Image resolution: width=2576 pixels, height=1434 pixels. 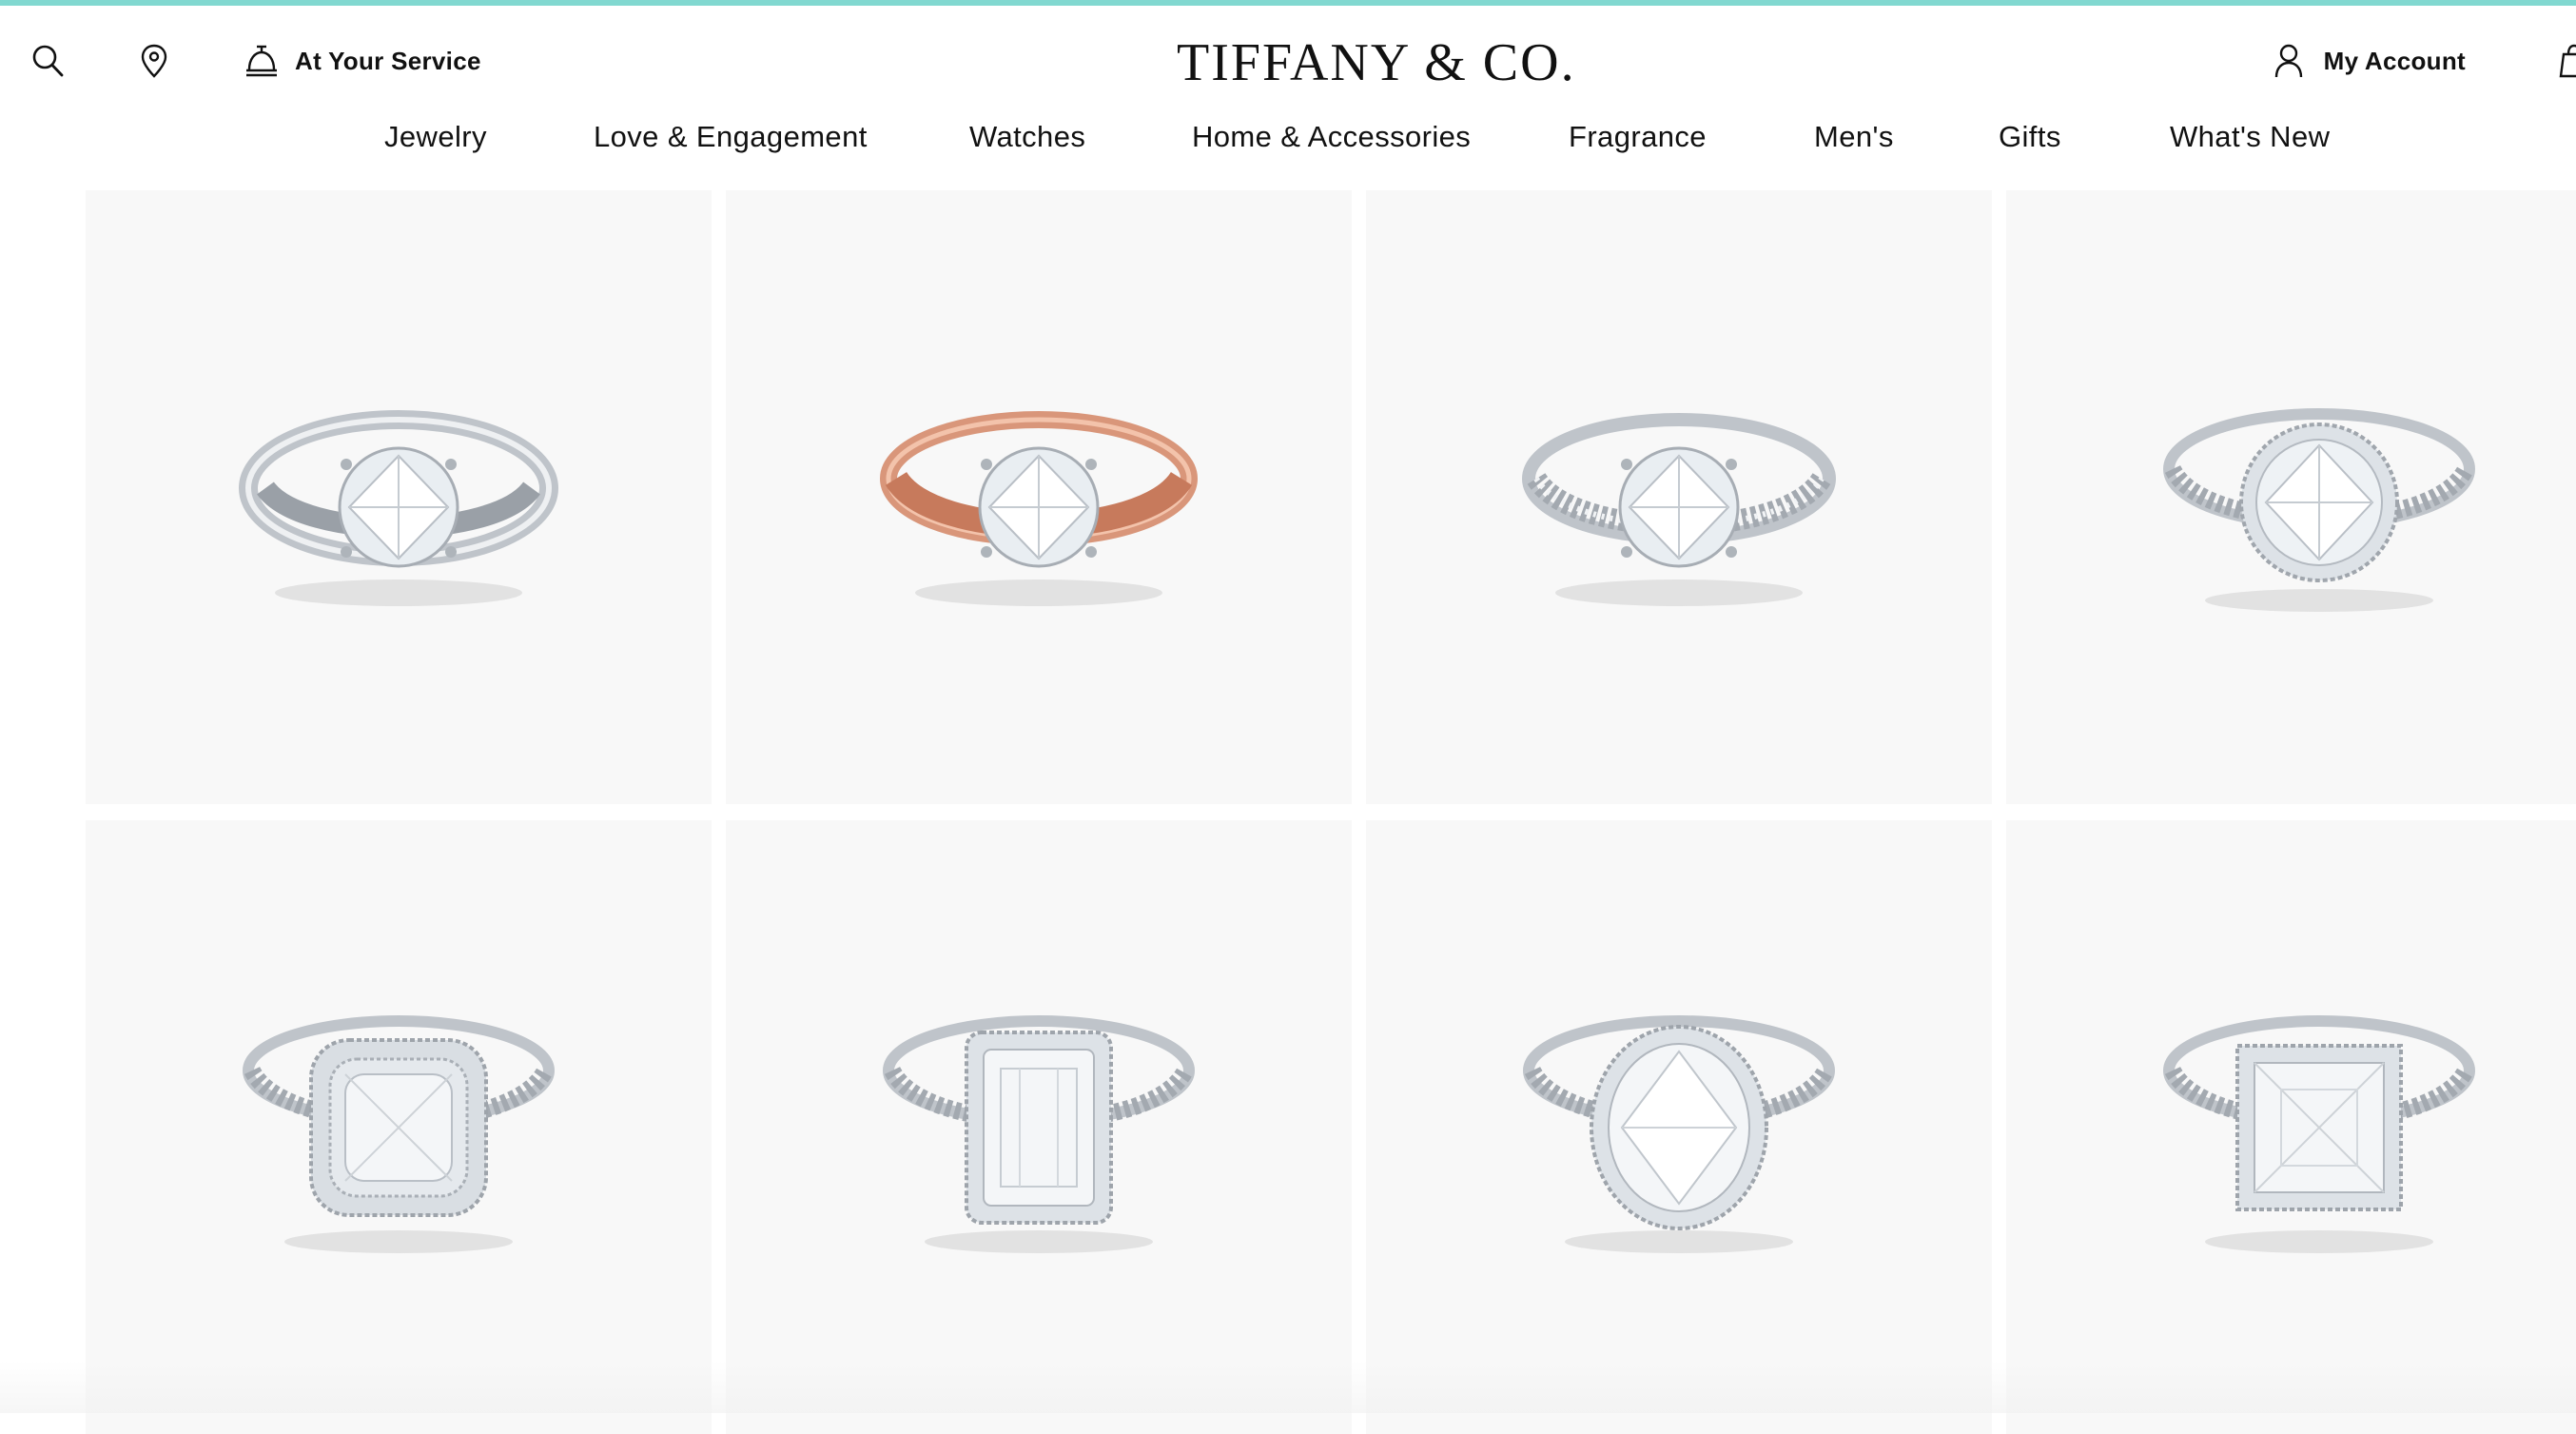 What do you see at coordinates (47, 61) in the screenshot?
I see `search-icon` at bounding box center [47, 61].